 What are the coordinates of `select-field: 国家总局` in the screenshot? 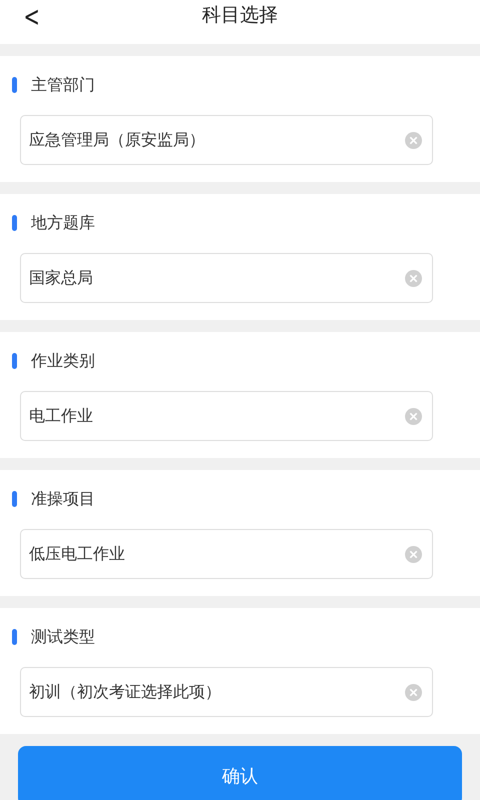 It's located at (226, 278).